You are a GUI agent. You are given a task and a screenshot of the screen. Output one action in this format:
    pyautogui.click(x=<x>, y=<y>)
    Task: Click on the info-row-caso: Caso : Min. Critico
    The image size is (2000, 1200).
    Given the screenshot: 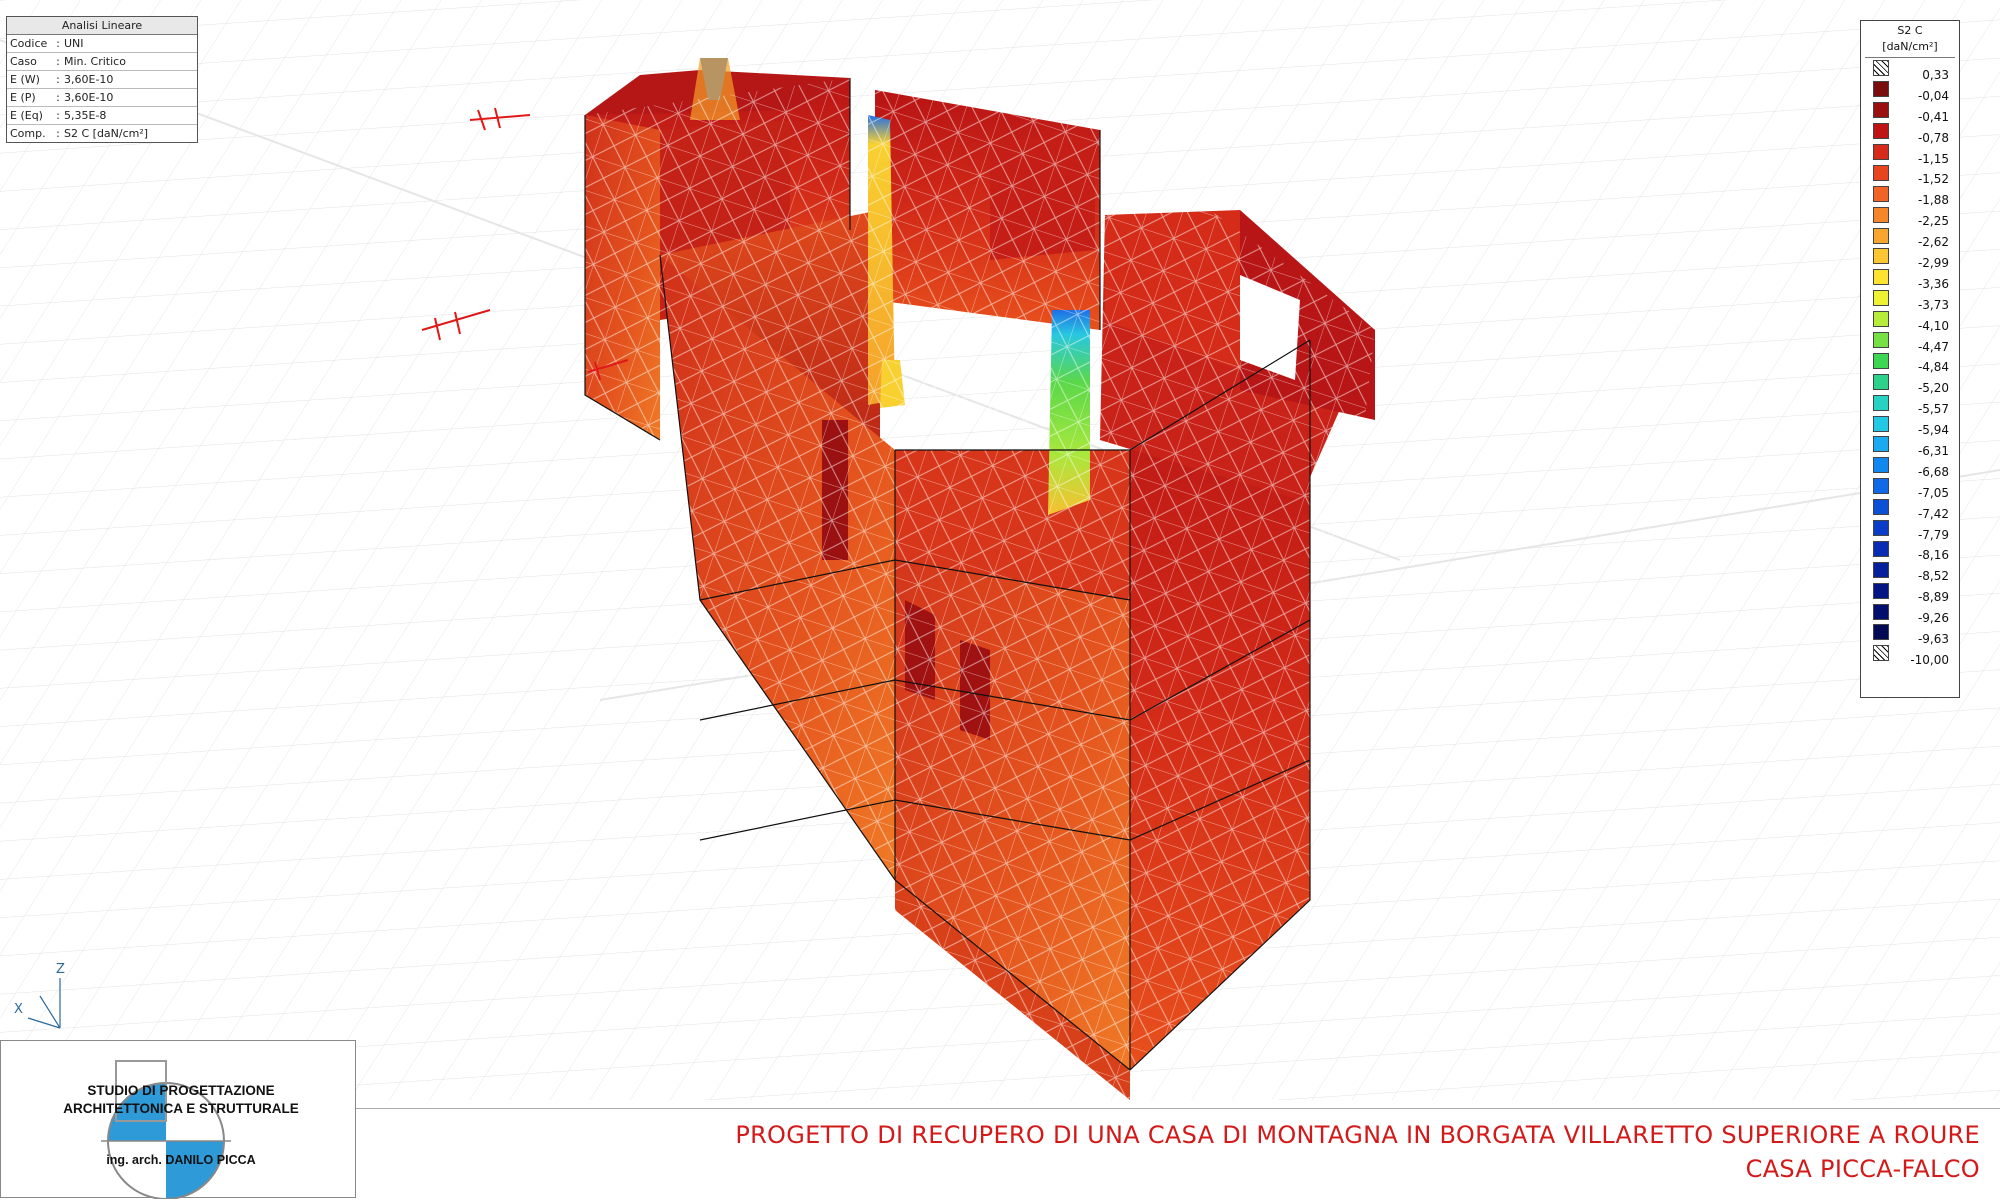 What is the action you would take?
    pyautogui.click(x=102, y=62)
    